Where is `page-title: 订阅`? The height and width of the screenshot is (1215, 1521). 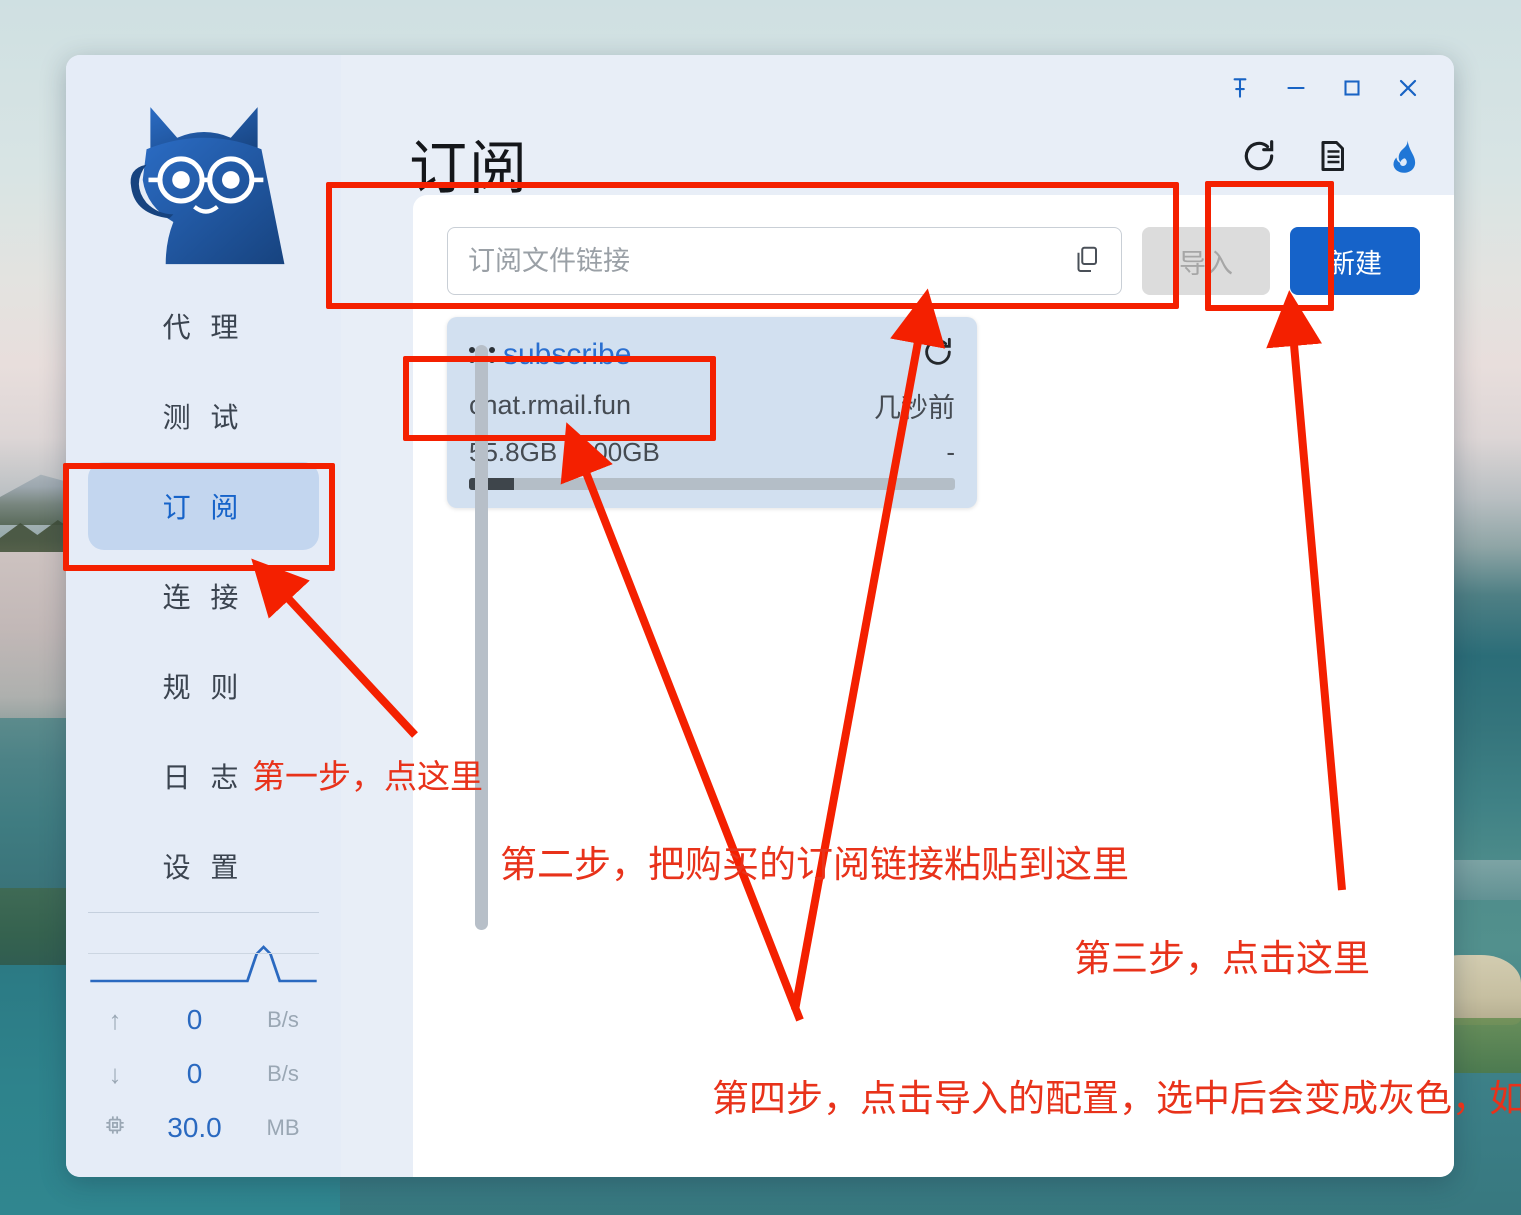 page-title: 订阅 is located at coordinates (469, 168).